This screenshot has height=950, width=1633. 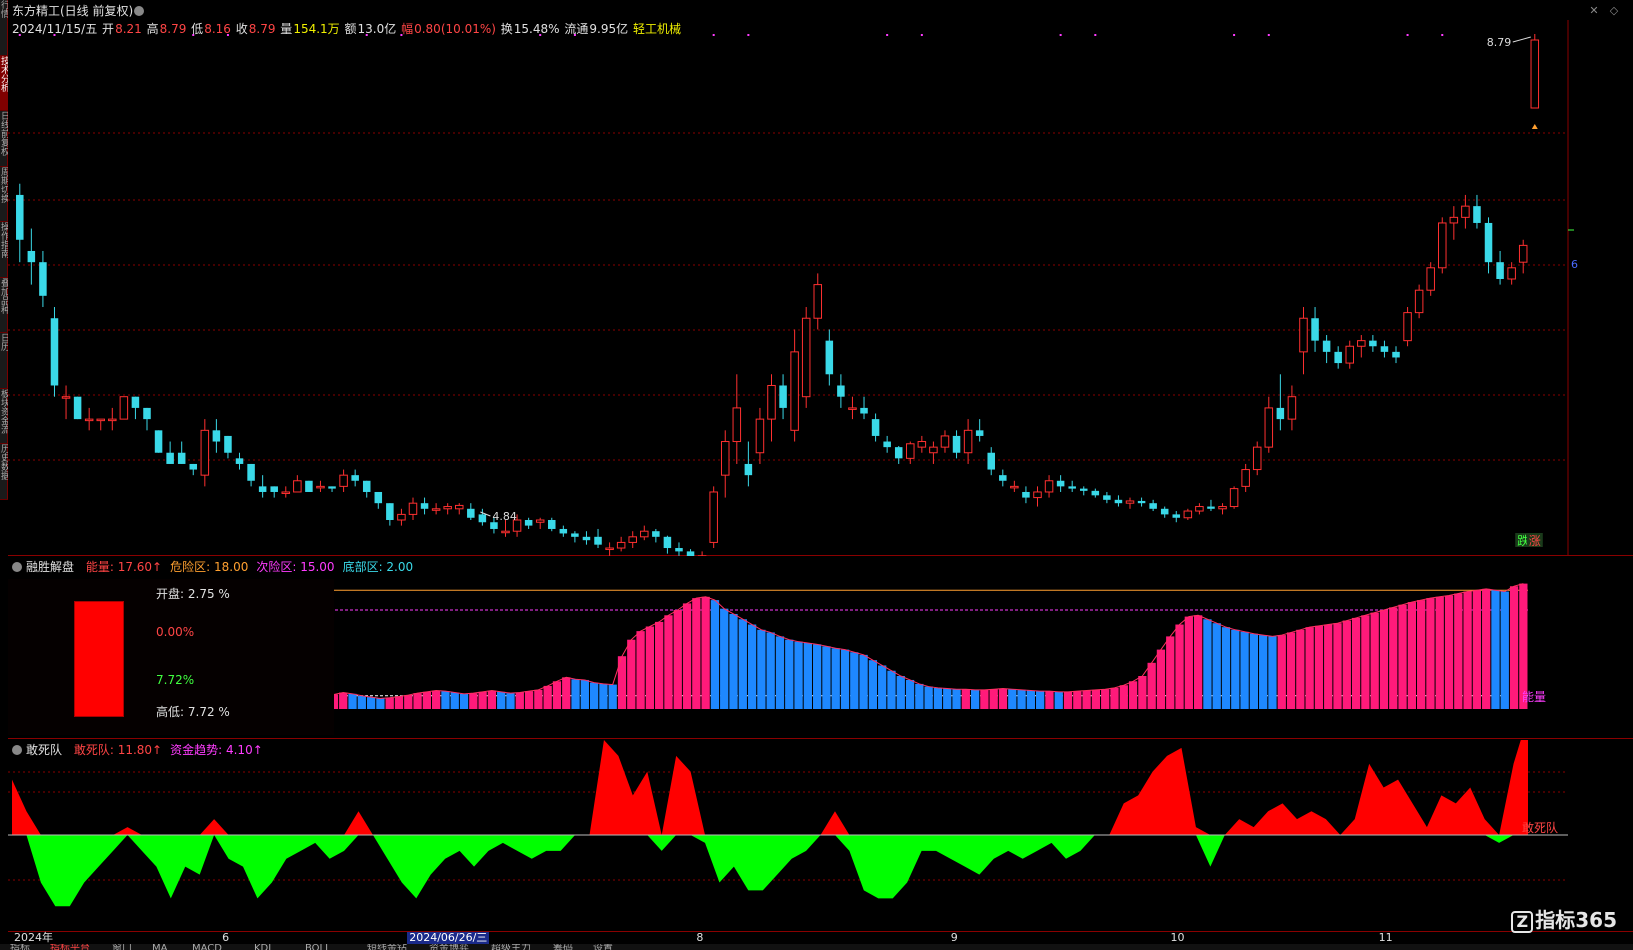 What do you see at coordinates (118, 750) in the screenshot?
I see `indicator-param-0: 敢死队: 11.80↑` at bounding box center [118, 750].